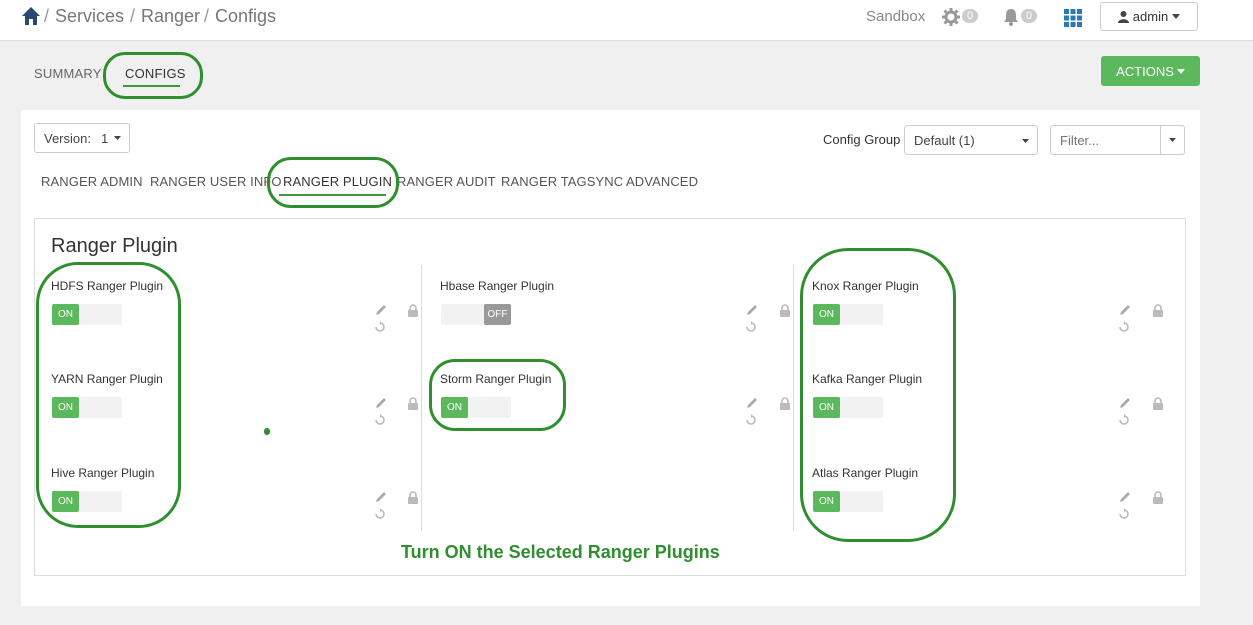  Describe the element at coordinates (1073, 18) in the screenshot. I see `apps-grid-icon` at that location.